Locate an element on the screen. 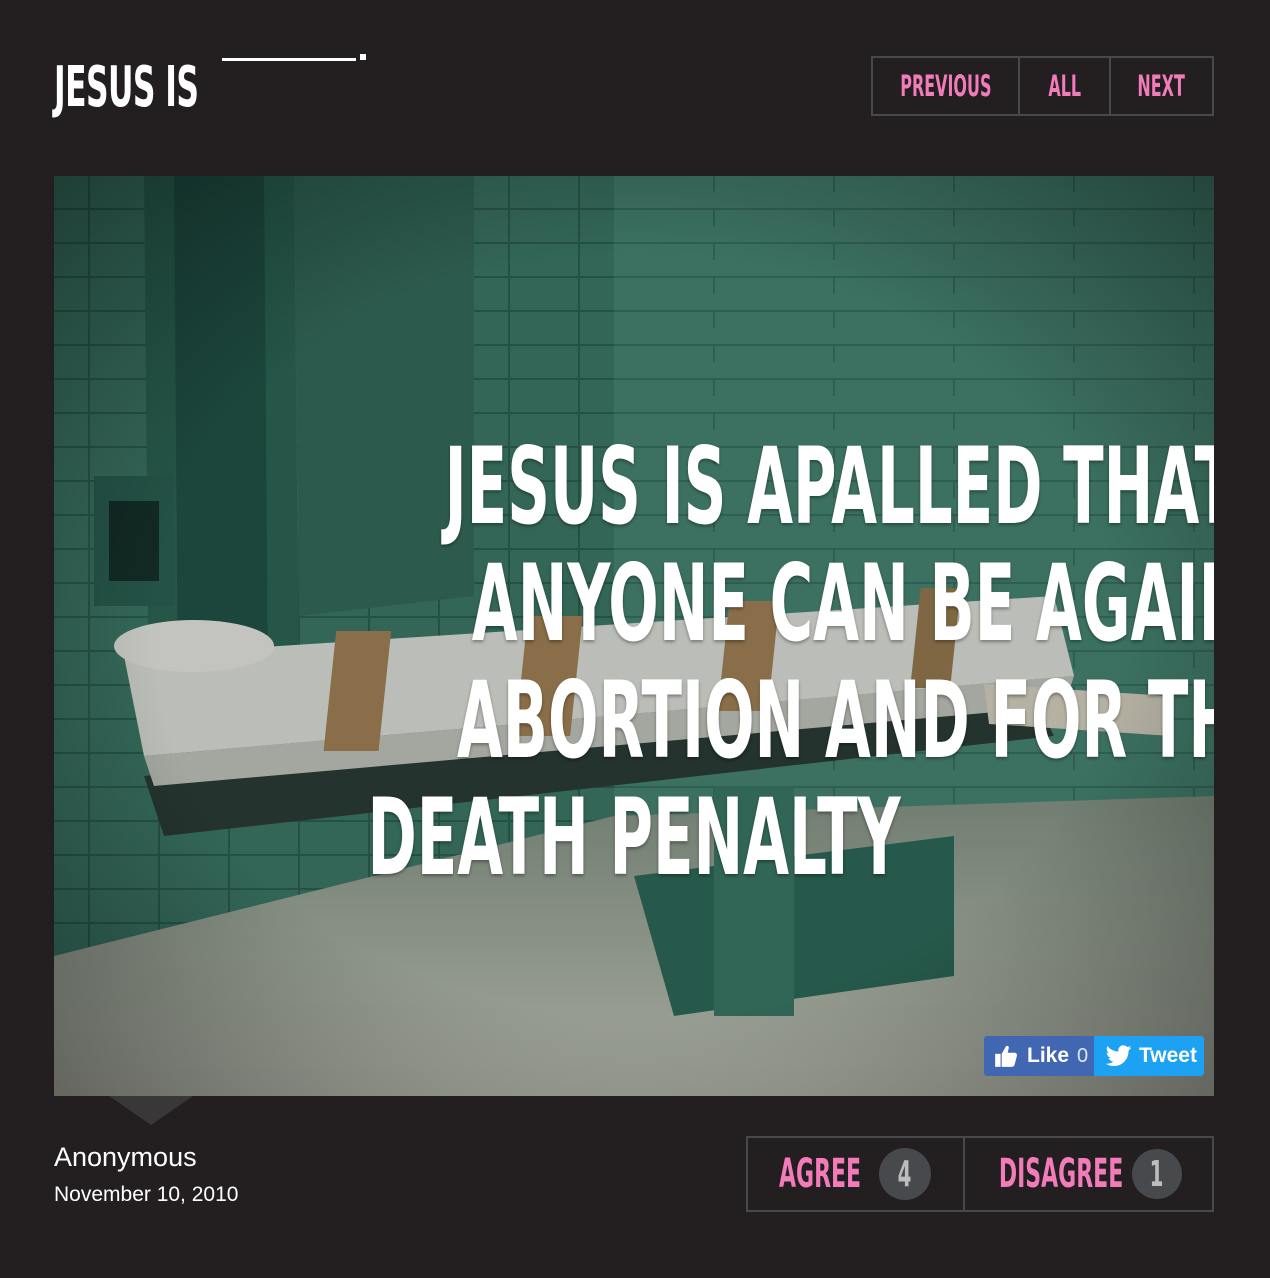 The image size is (1270, 1278). like-count: 0 is located at coordinates (1083, 1055).